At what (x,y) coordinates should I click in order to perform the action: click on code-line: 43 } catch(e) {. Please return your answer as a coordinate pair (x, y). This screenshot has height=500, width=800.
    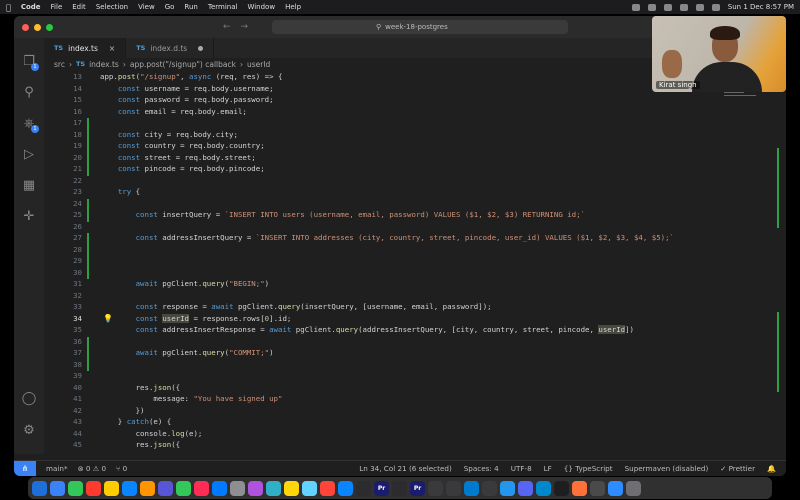
    Looking at the image, I should click on (400, 423).